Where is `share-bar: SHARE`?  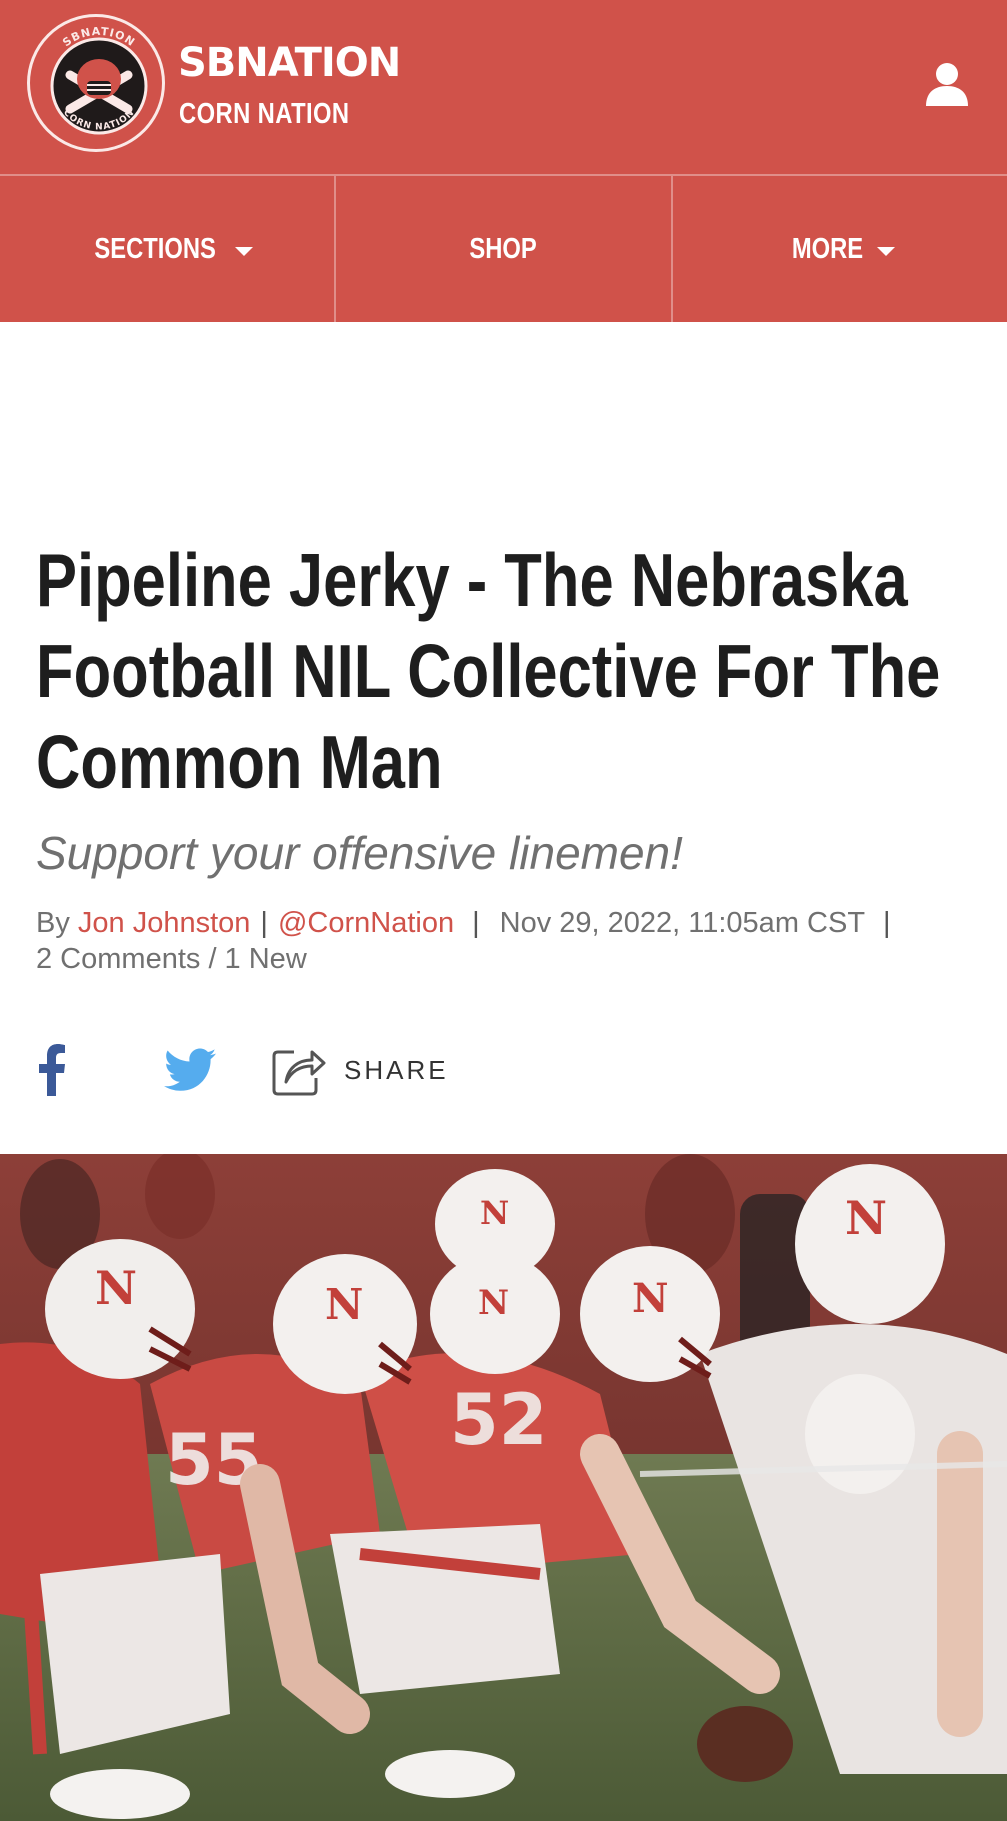 share-bar: SHARE is located at coordinates (242, 1070).